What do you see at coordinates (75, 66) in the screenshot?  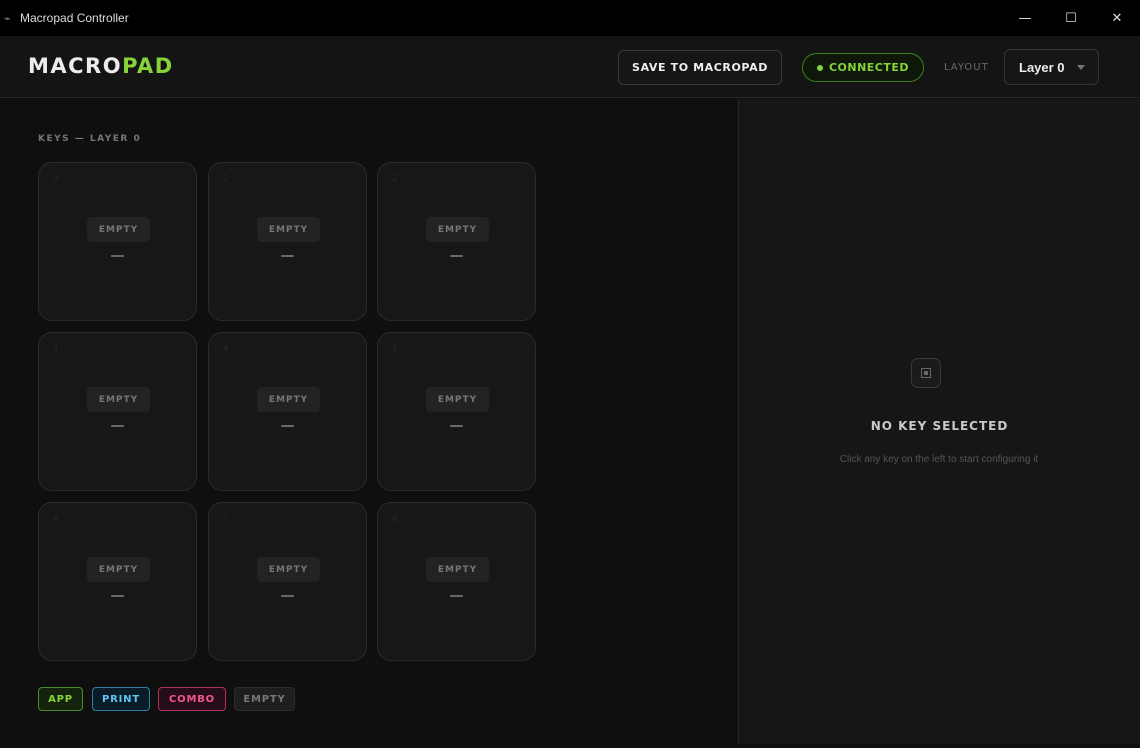 I see `logo-part-macro: MACRO` at bounding box center [75, 66].